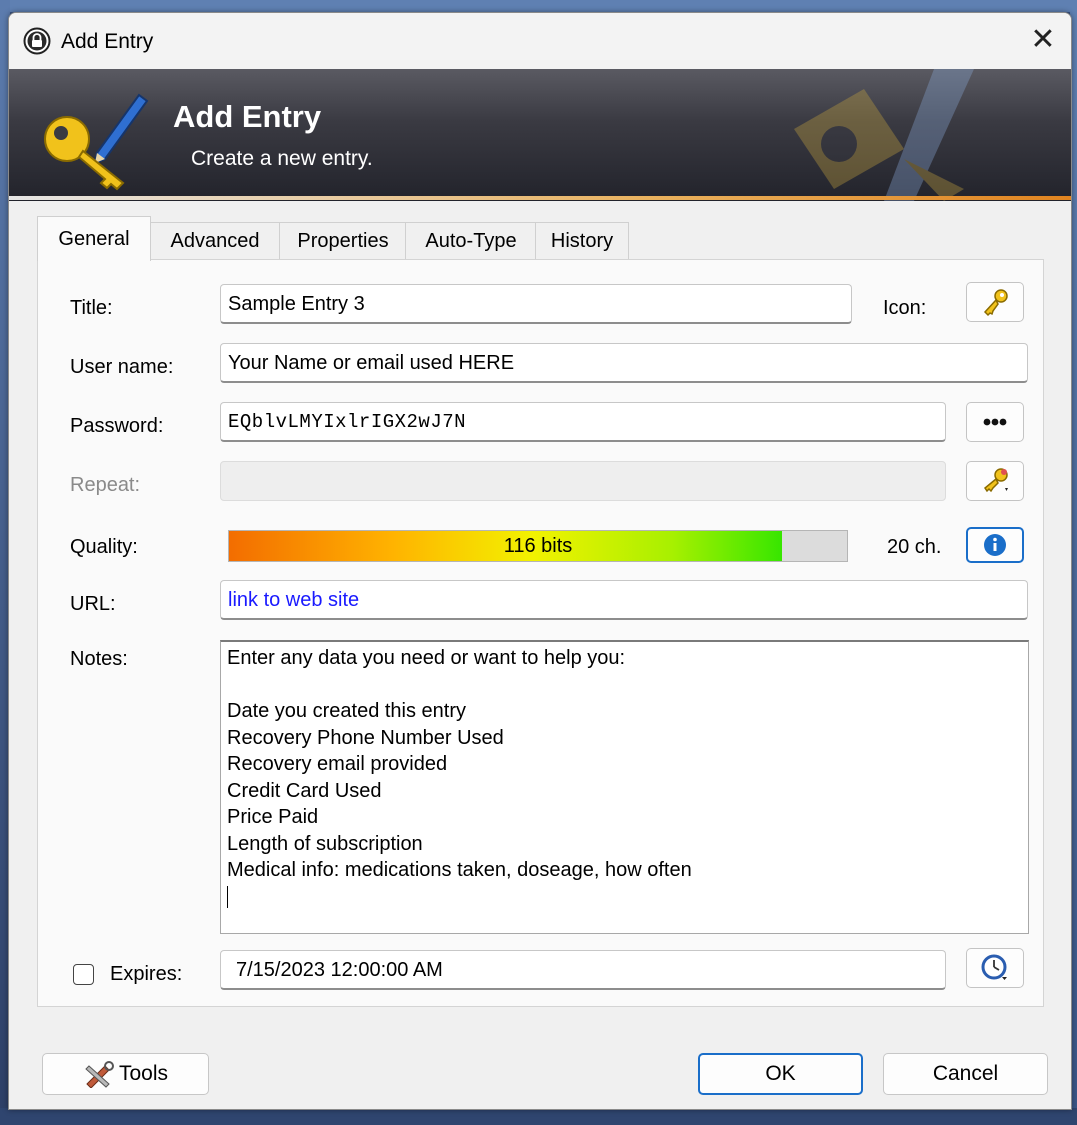 This screenshot has height=1125, width=1077. Describe the element at coordinates (99, 659) in the screenshot. I see `notes-label: Notes:` at that location.